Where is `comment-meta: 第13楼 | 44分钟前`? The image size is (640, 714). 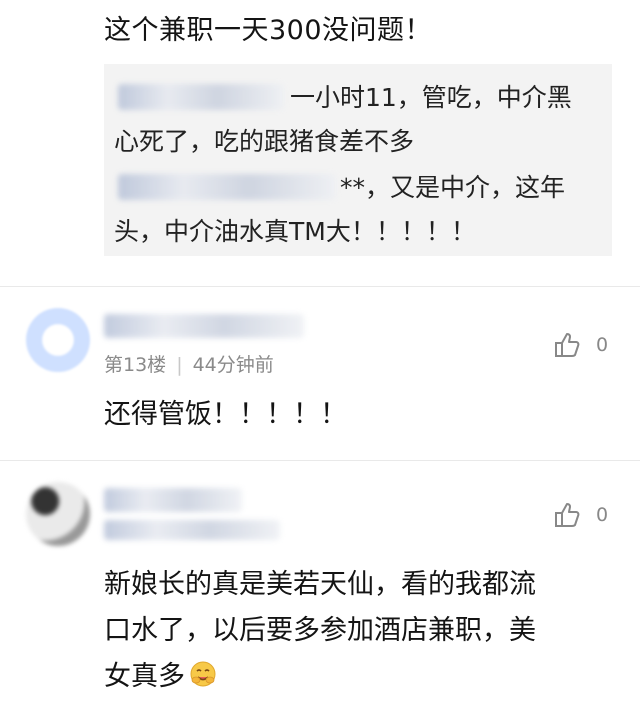 comment-meta: 第13楼 | 44分钟前 is located at coordinates (189, 363).